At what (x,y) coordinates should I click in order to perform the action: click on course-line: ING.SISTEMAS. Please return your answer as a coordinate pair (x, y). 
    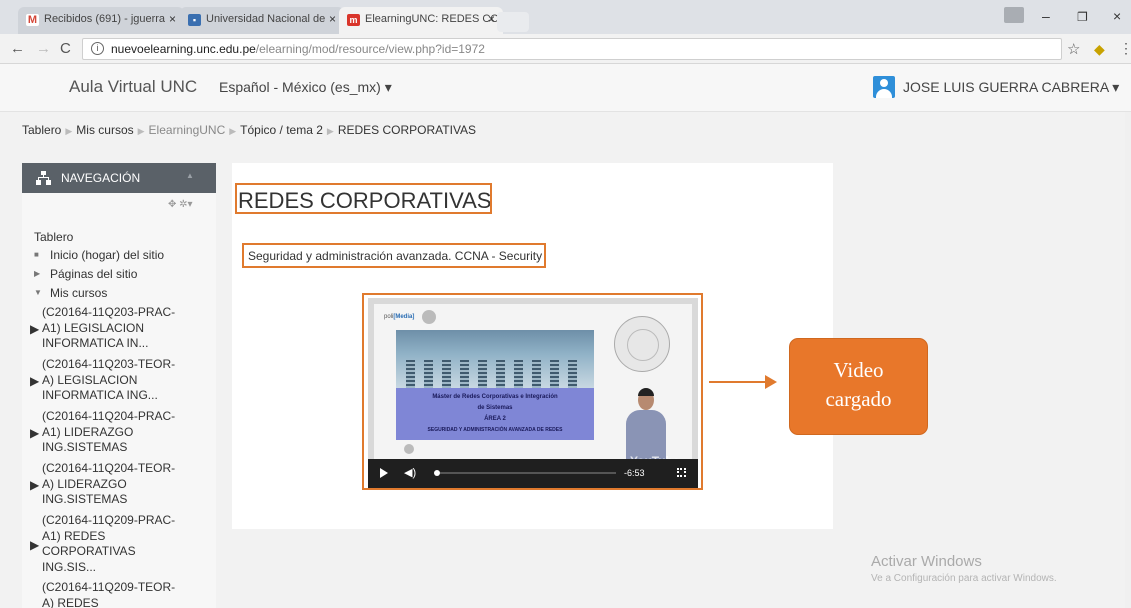
    Looking at the image, I should click on (85, 447).